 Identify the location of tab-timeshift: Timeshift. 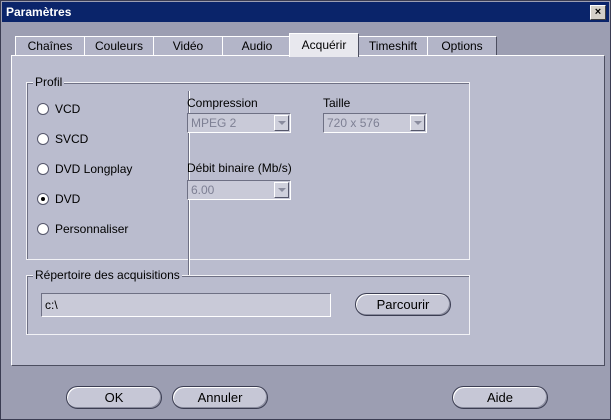
(393, 45).